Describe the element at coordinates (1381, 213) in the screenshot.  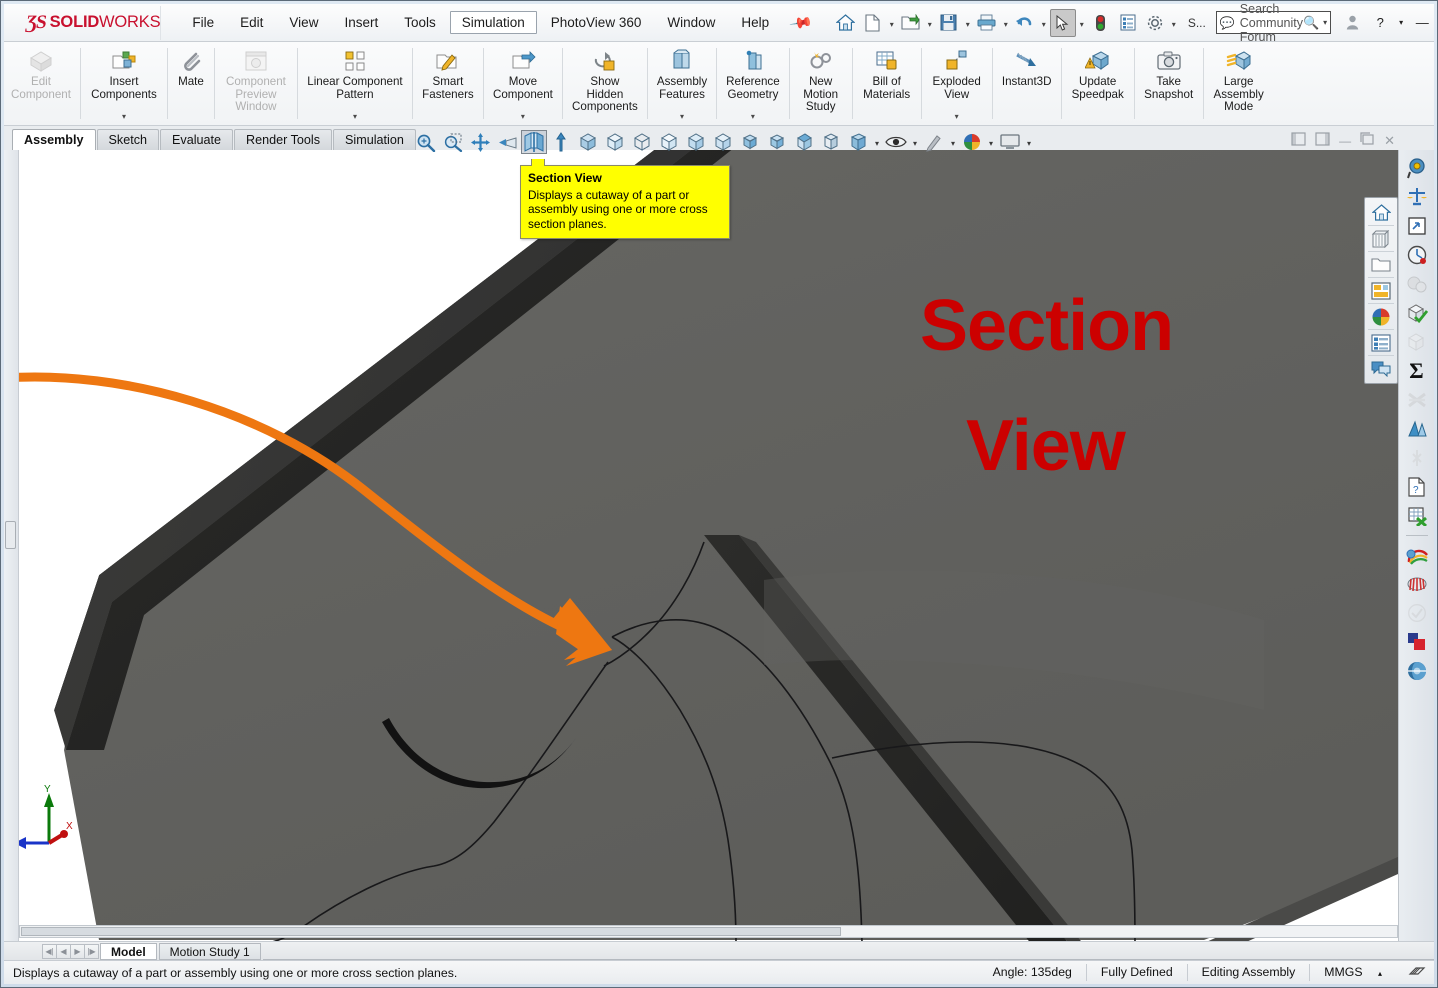
I see `home-task-icon` at that location.